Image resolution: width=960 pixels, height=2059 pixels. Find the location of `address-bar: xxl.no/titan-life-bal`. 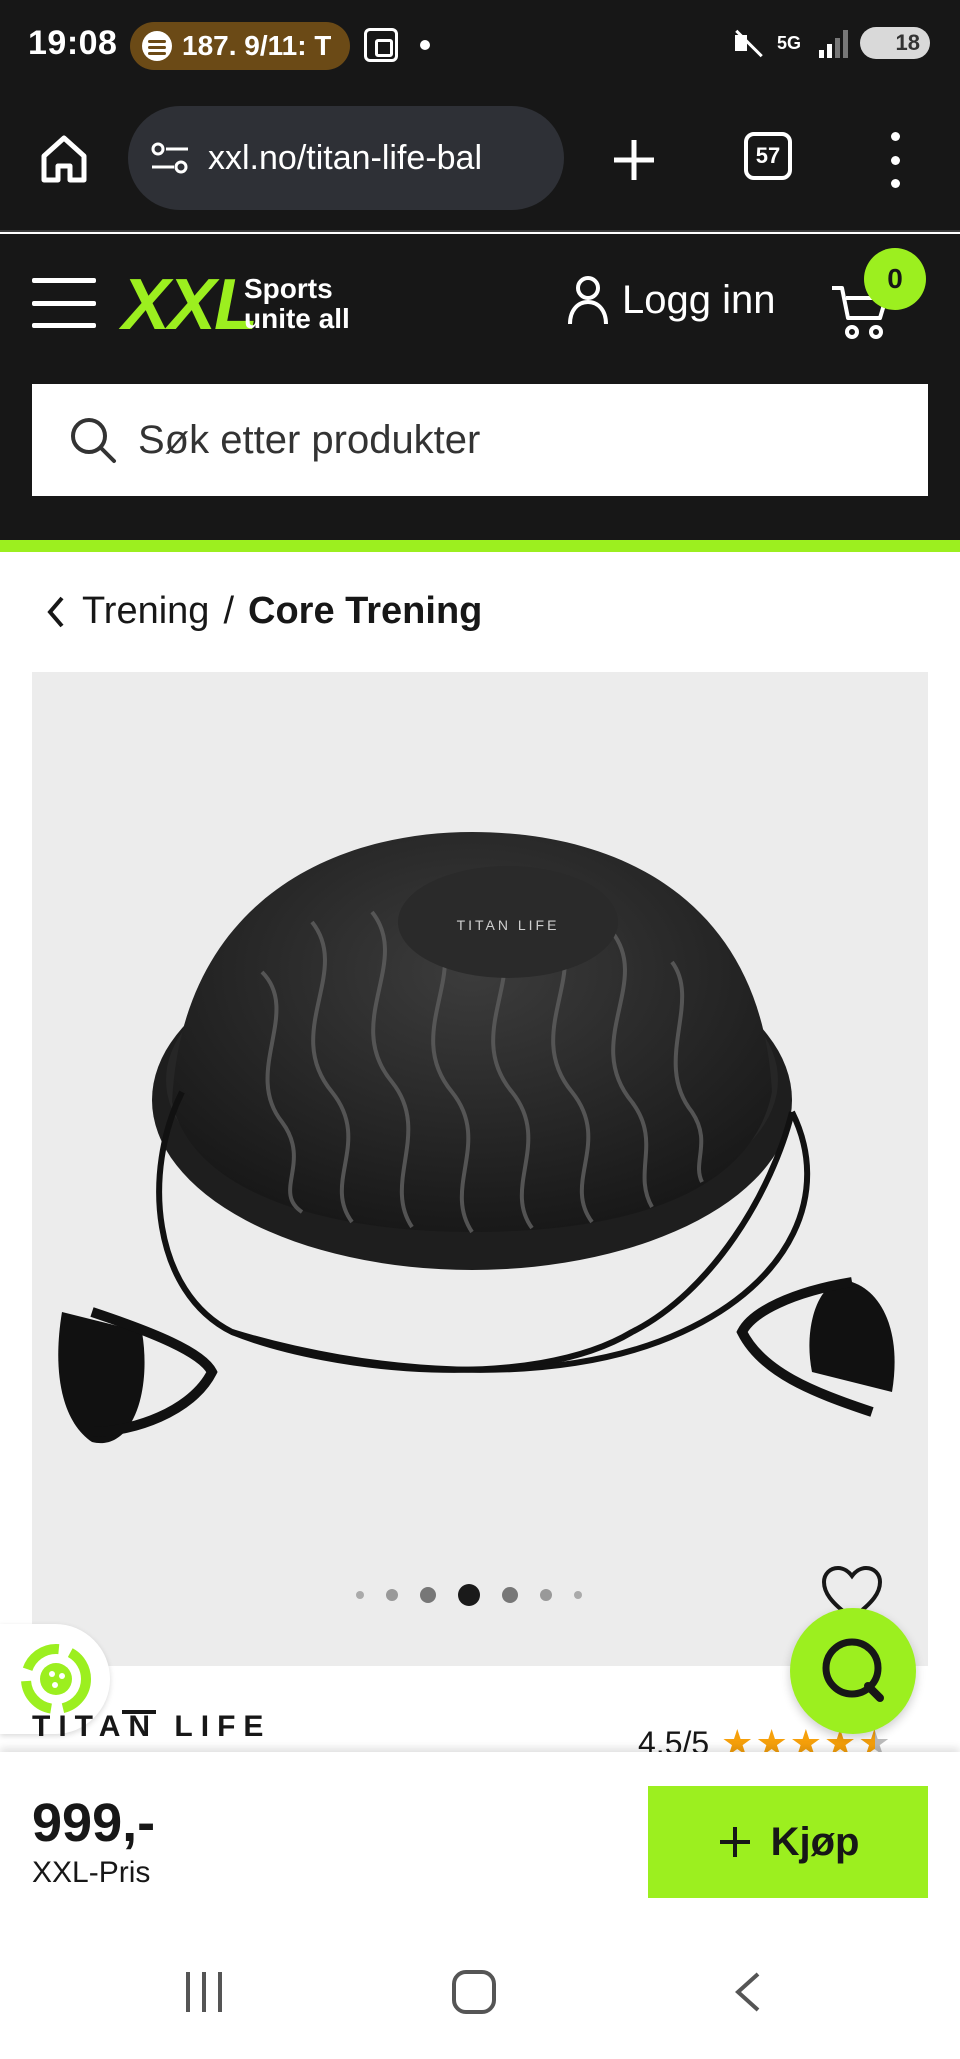

address-bar: xxl.no/titan-life-bal is located at coordinates (346, 158).